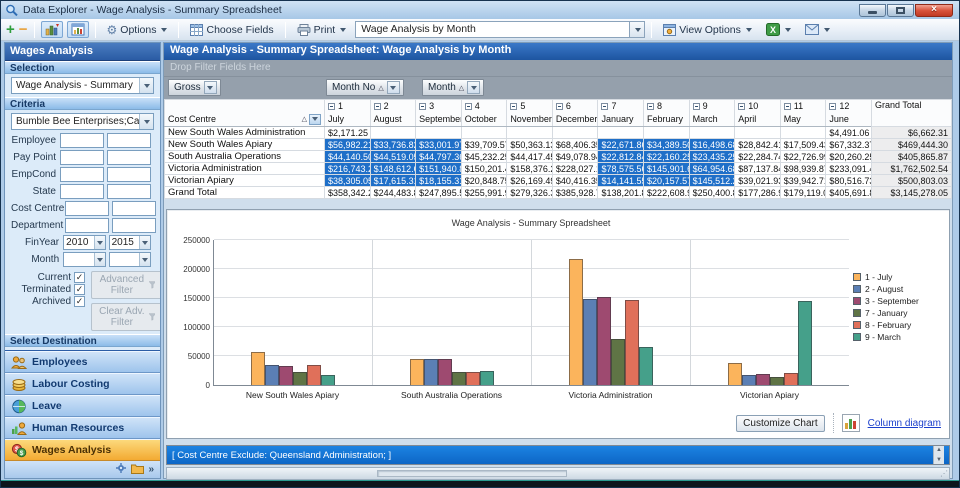  I want to click on column-diagram-link: Column diagram, so click(904, 423).